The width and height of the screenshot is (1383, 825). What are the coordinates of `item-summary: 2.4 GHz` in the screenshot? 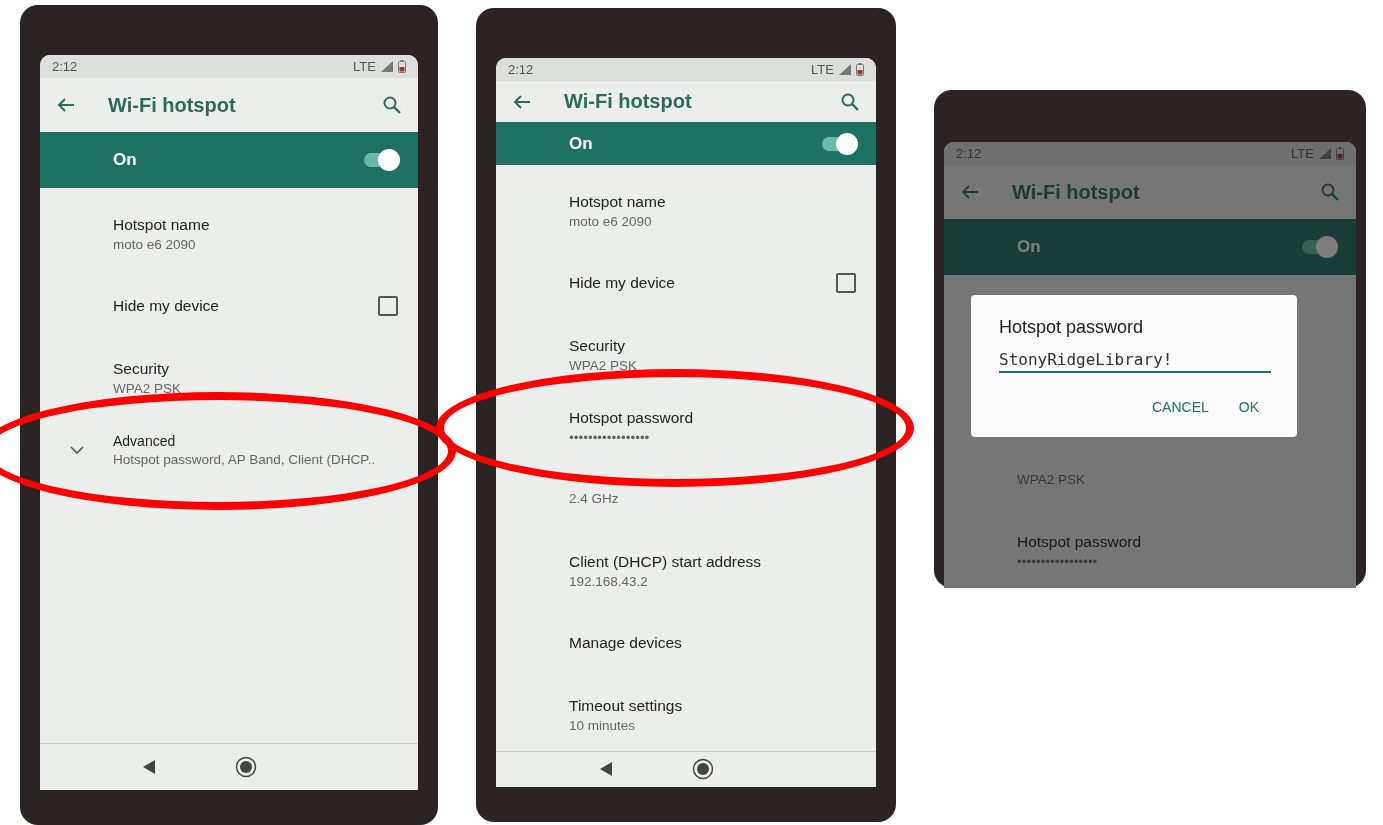 It's located at (594, 499).